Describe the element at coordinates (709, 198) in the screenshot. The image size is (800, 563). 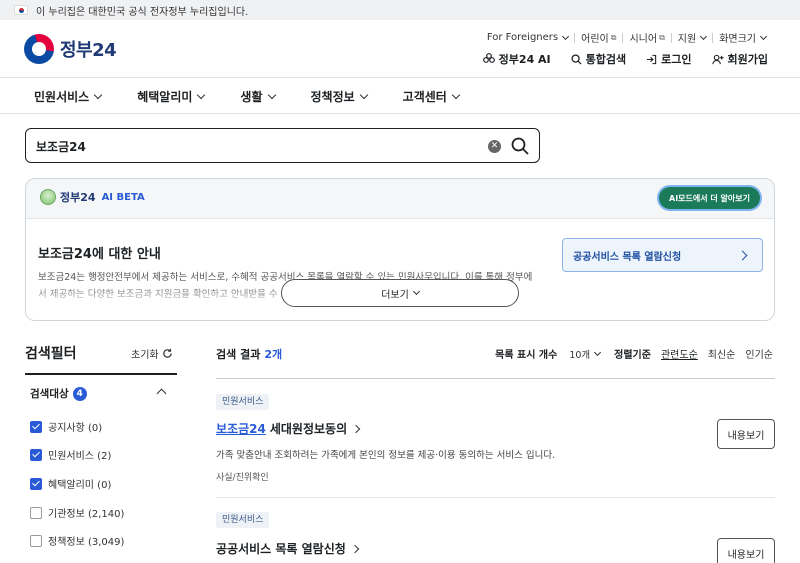
I see `ai-mode-button: AI모드에서 더 알아보기` at that location.